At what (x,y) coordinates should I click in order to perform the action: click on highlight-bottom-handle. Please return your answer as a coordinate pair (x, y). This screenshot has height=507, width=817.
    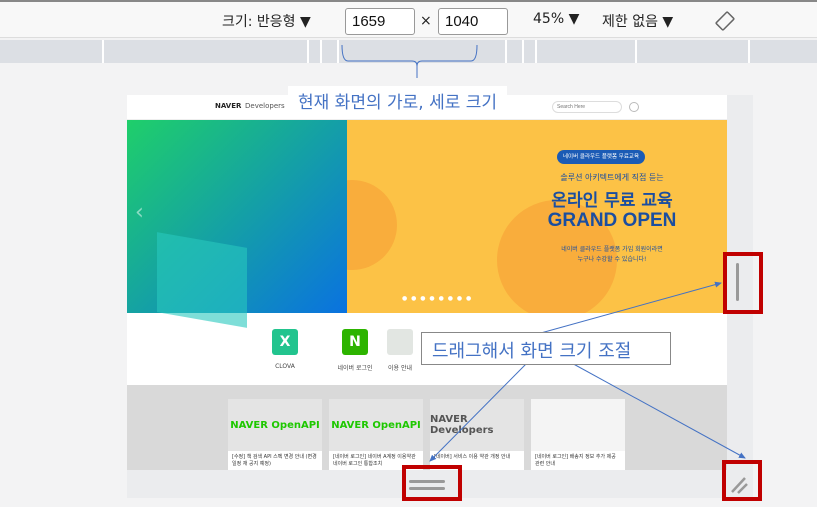
    Looking at the image, I should click on (432, 483).